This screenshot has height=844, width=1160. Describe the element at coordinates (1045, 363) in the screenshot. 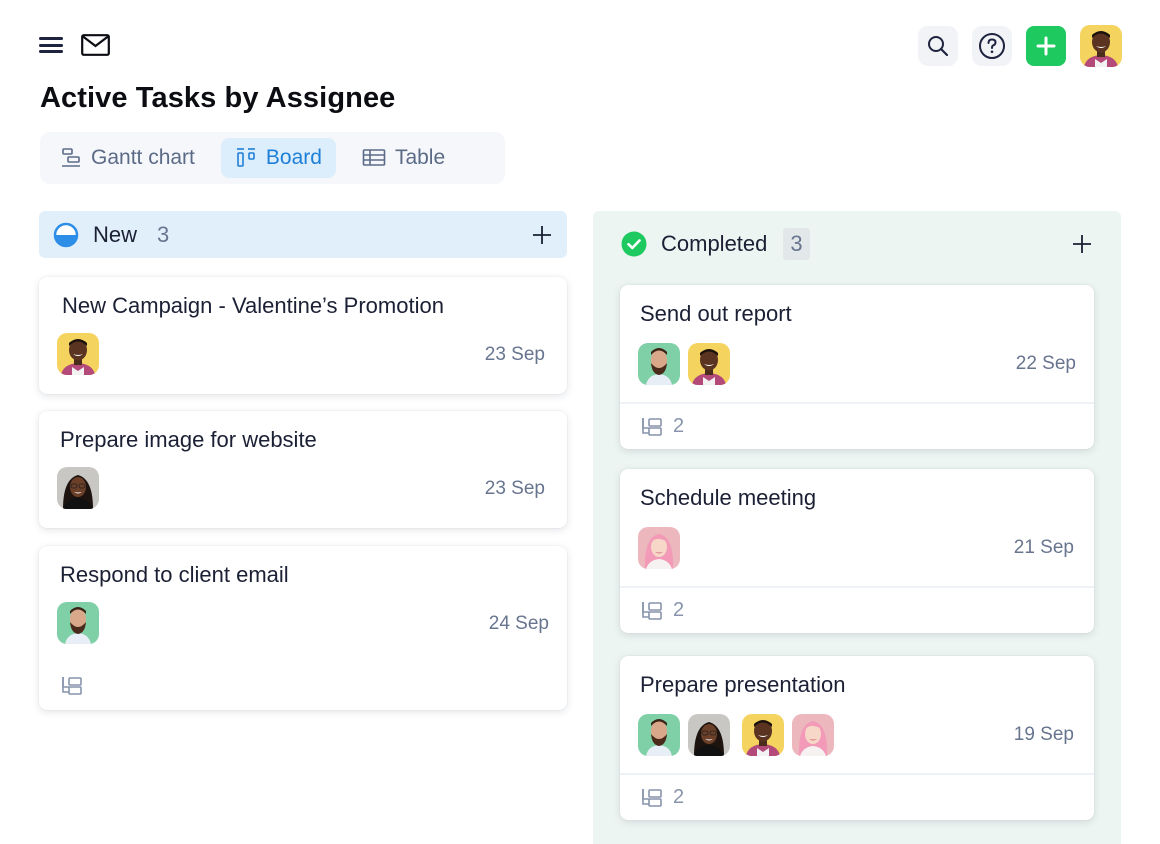

I see `due-date: 22 Sep` at that location.